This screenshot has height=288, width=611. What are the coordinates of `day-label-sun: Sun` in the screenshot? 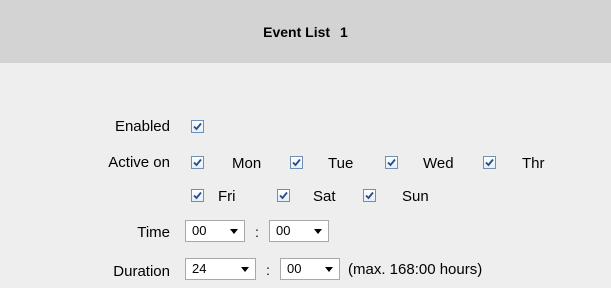 It's located at (415, 196).